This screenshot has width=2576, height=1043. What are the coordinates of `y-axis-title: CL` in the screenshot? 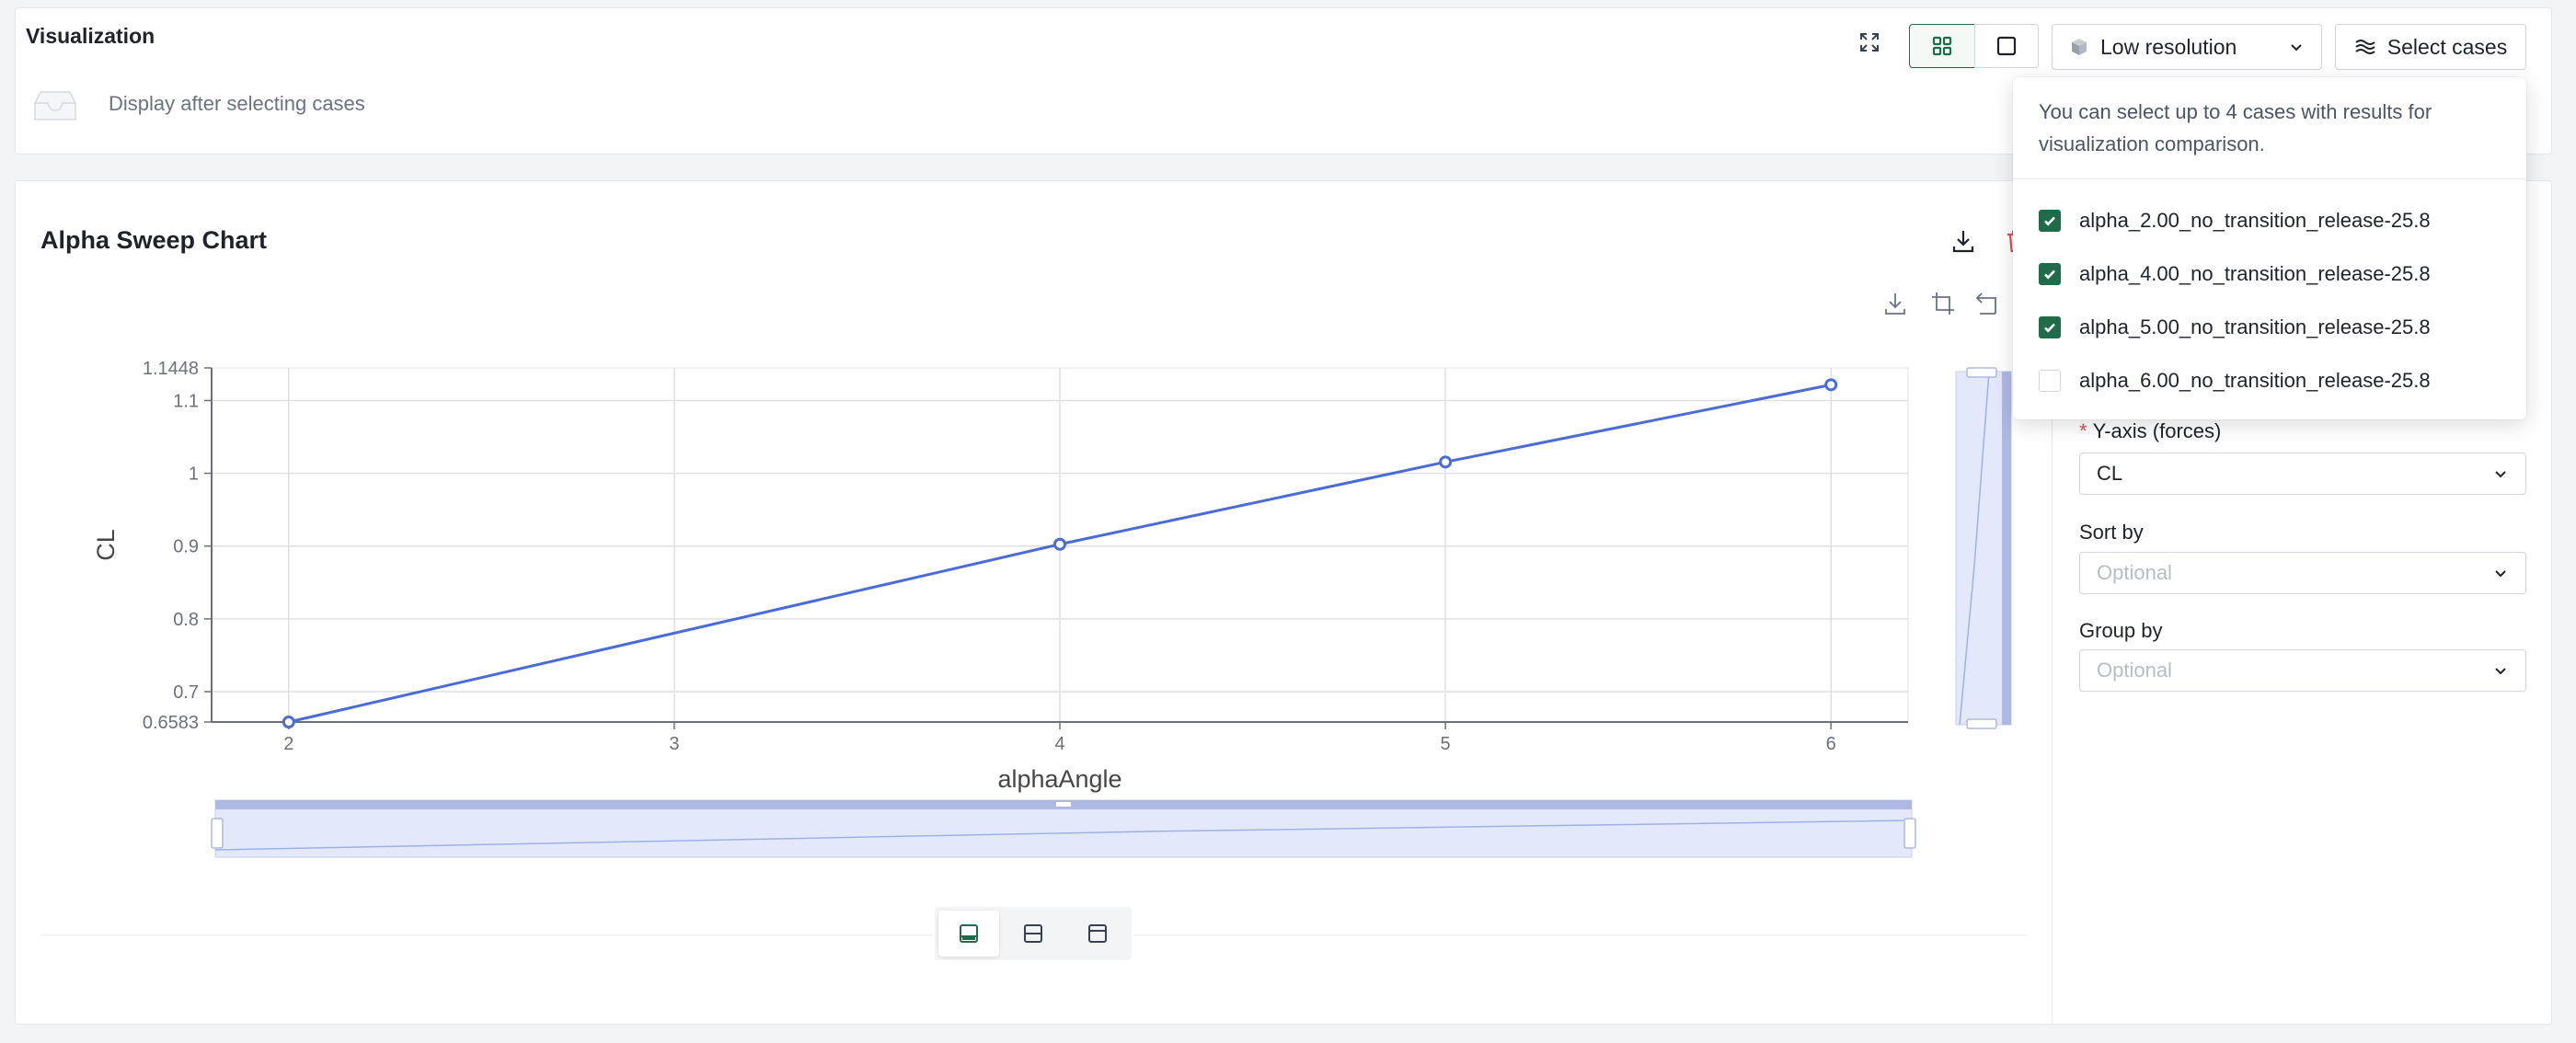 It's located at (106, 545).